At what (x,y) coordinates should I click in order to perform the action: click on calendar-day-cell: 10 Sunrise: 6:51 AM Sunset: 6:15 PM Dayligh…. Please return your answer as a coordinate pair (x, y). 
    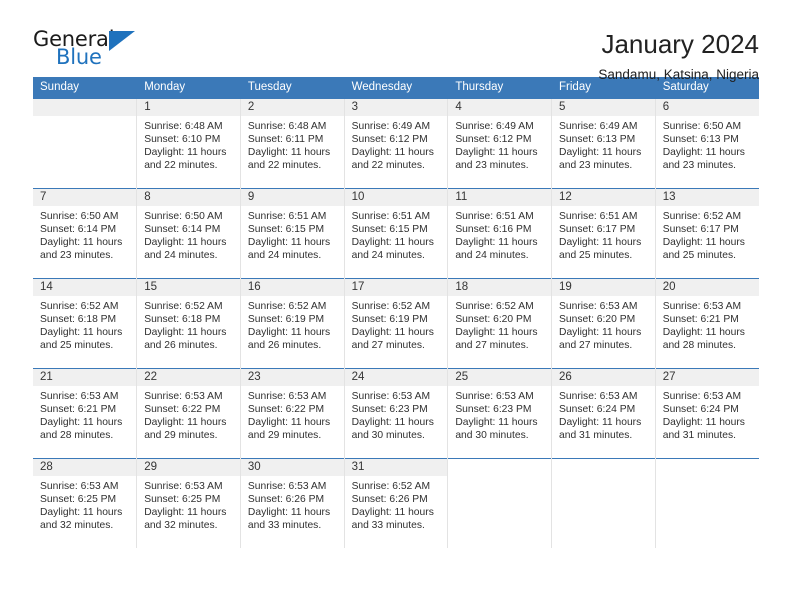
    Looking at the image, I should click on (395, 233).